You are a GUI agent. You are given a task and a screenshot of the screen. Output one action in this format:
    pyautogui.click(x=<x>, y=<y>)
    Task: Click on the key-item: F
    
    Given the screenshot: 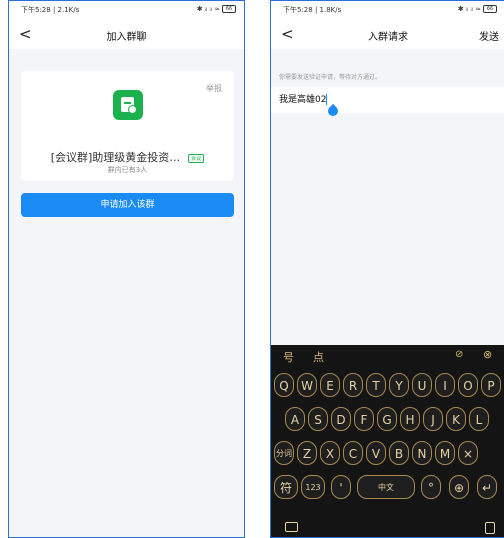 What is the action you would take?
    pyautogui.click(x=364, y=419)
    